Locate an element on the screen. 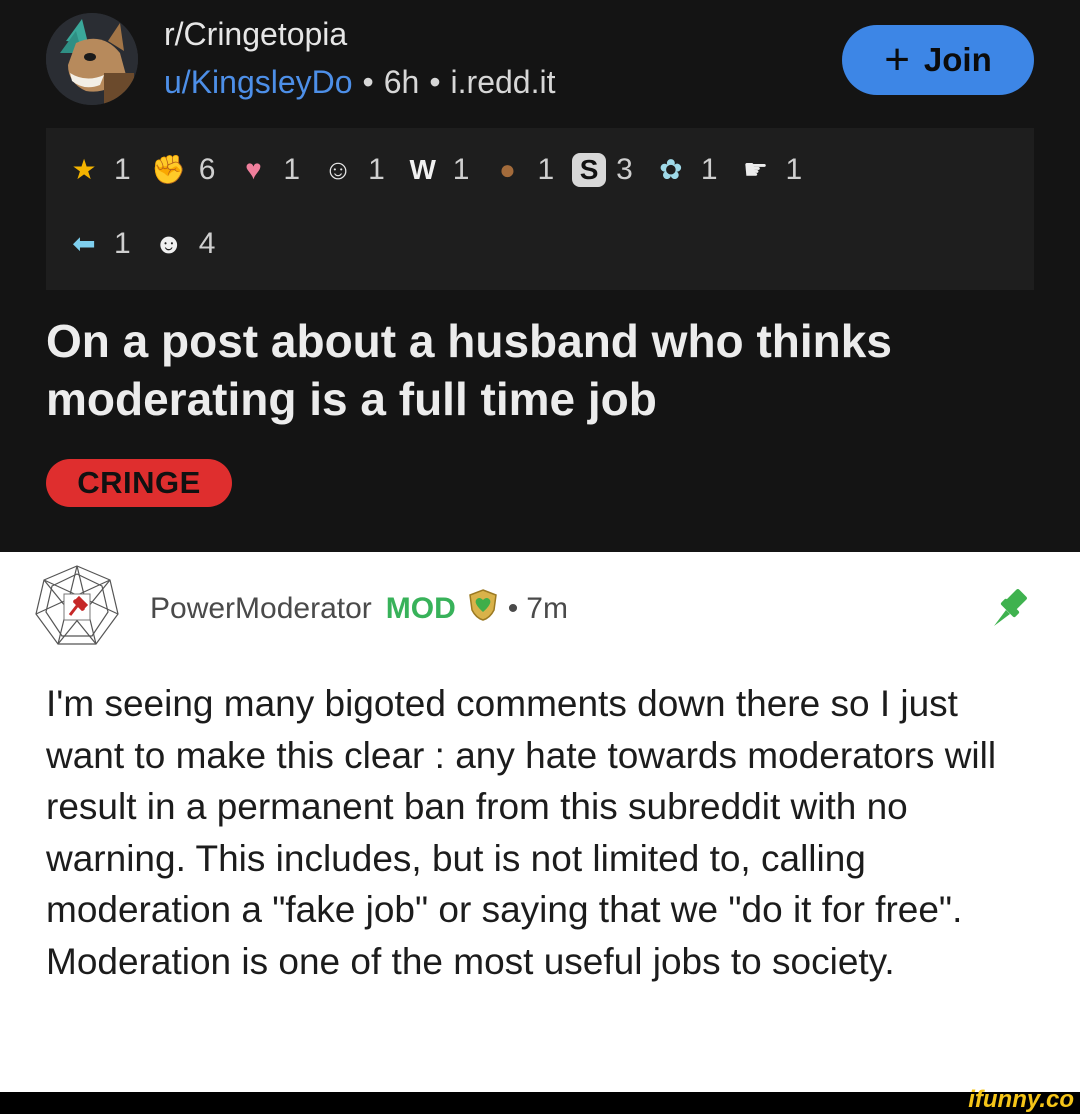 The image size is (1080, 1114). awards-row-2: ⬅ 1 ☻ 4 is located at coordinates (148, 244).